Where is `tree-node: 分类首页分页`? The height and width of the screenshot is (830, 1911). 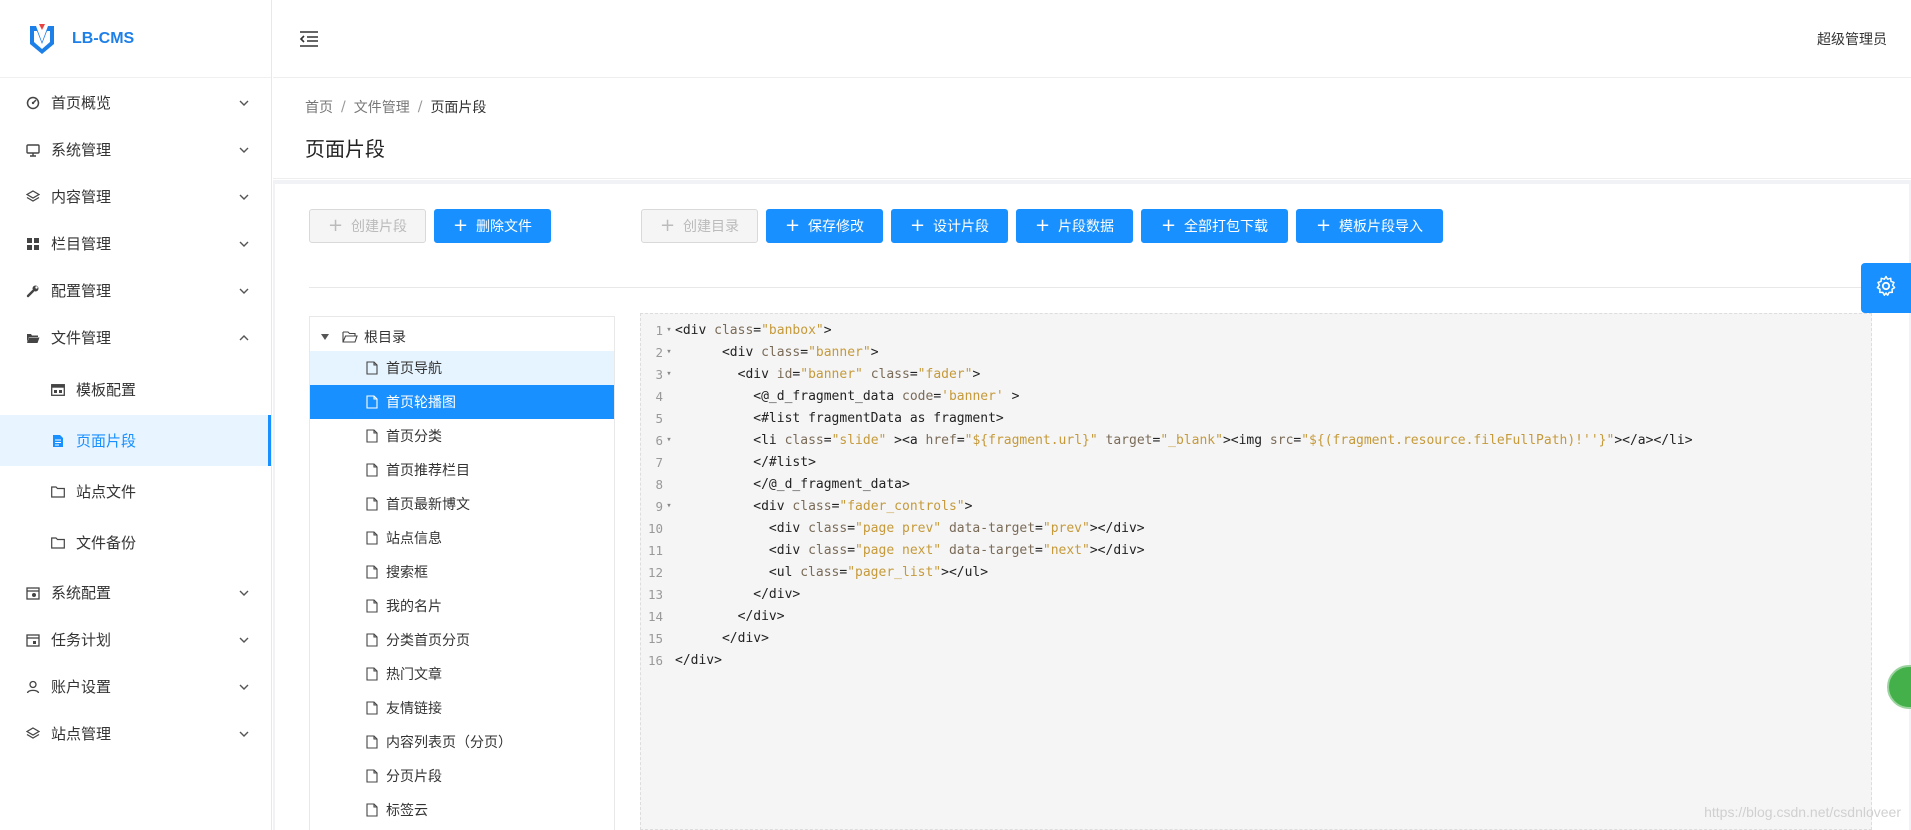 tree-node: 分类首页分页 is located at coordinates (462, 640).